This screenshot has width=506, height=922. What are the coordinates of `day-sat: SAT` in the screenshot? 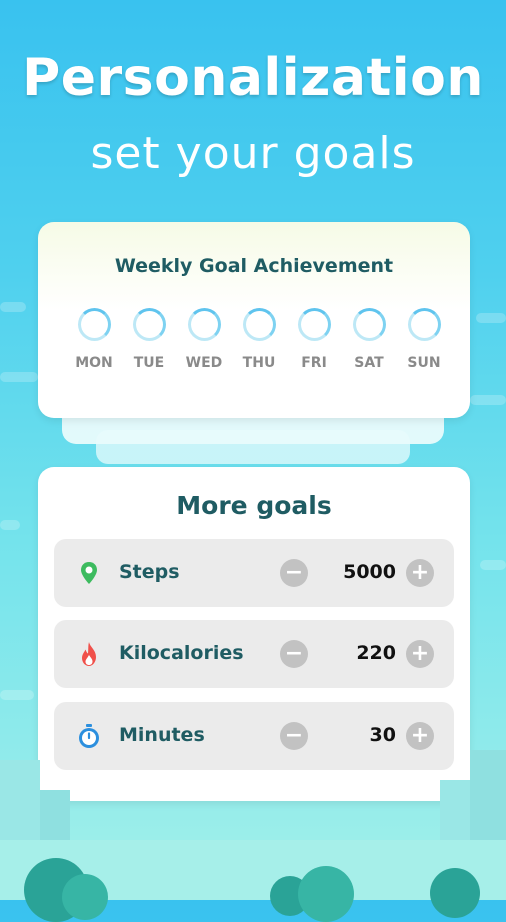 It's located at (369, 339).